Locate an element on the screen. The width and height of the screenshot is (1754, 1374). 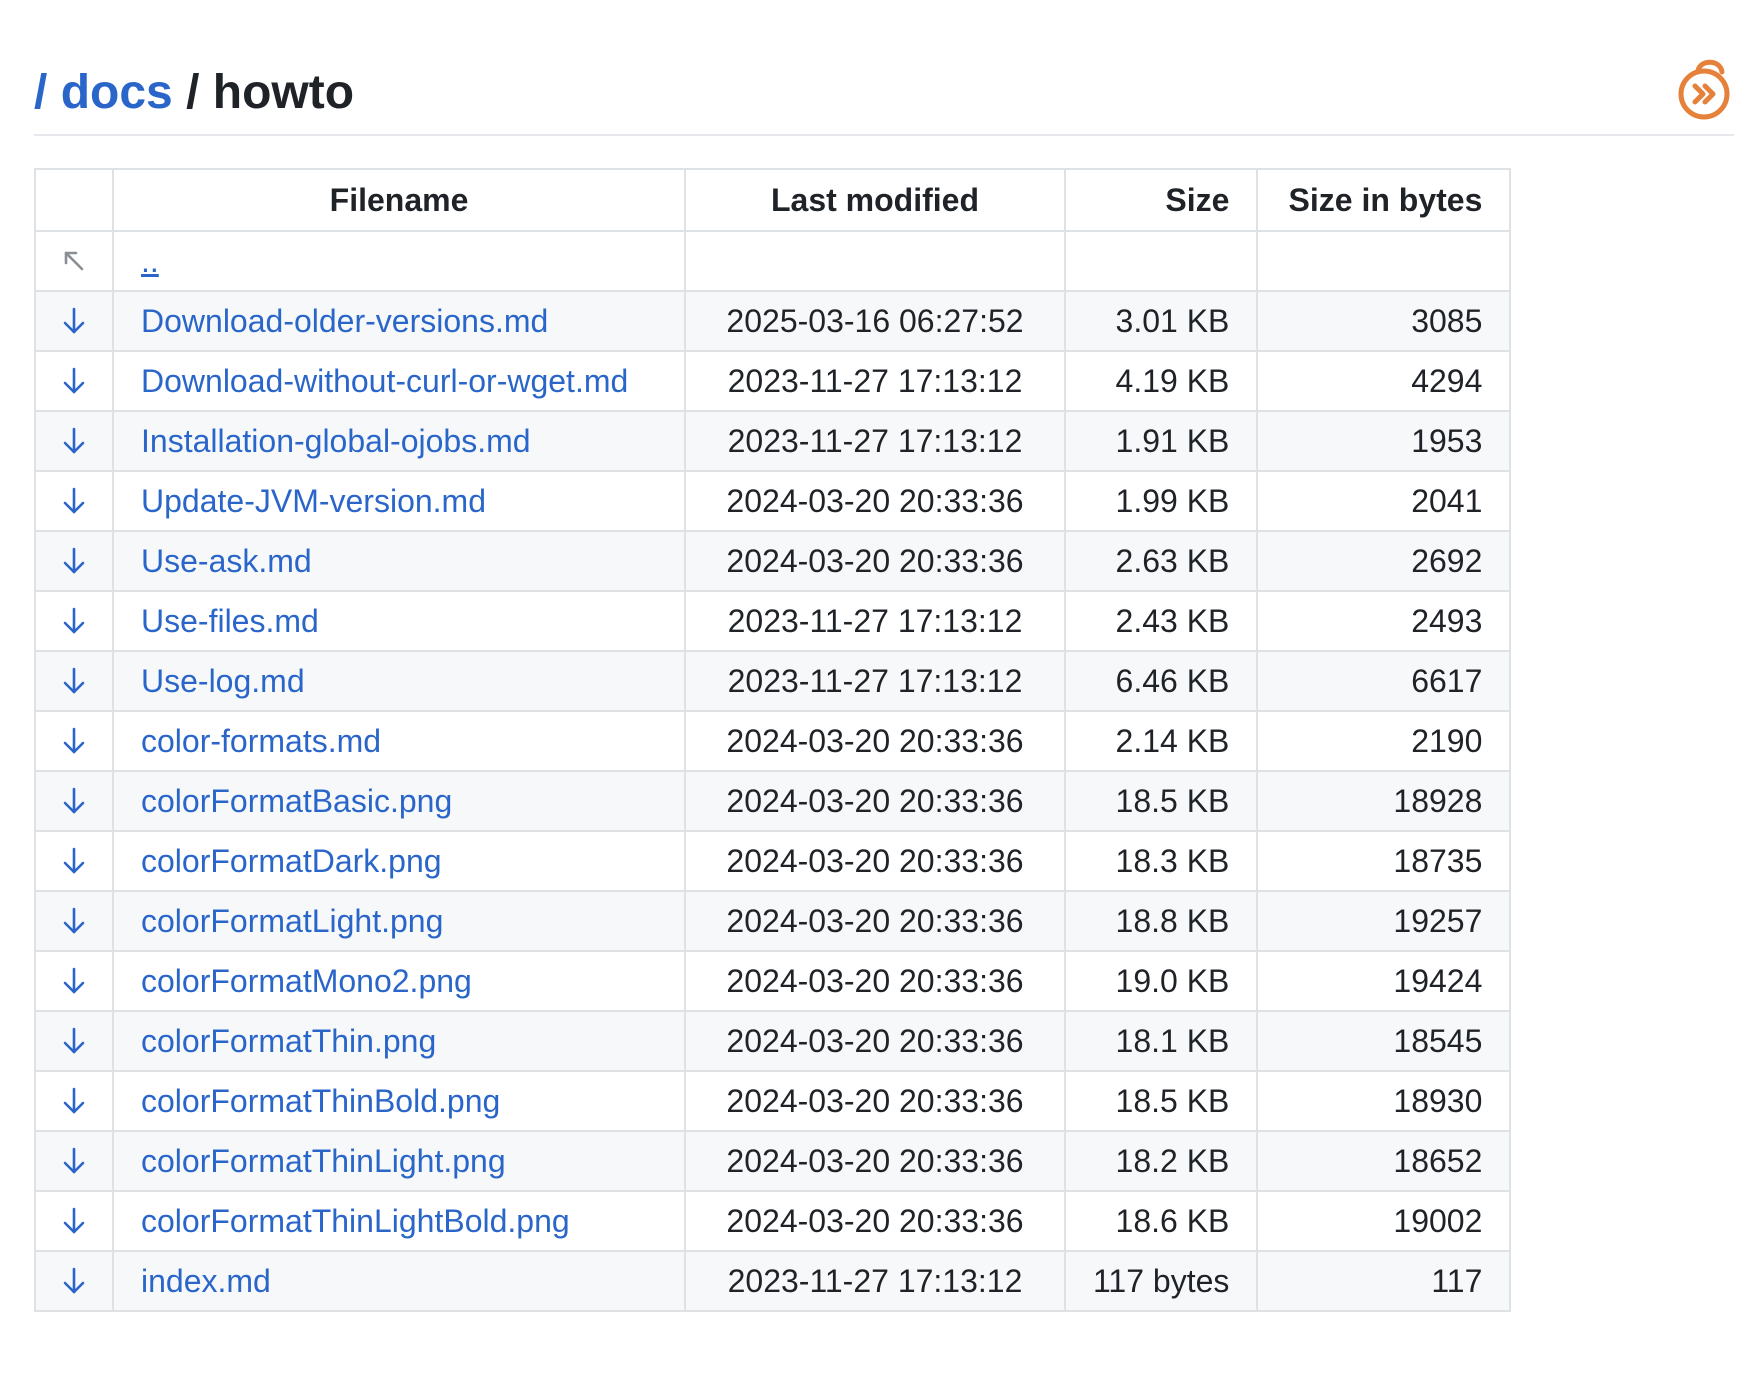
breadcrumb: / docs / howto is located at coordinates (194, 93).